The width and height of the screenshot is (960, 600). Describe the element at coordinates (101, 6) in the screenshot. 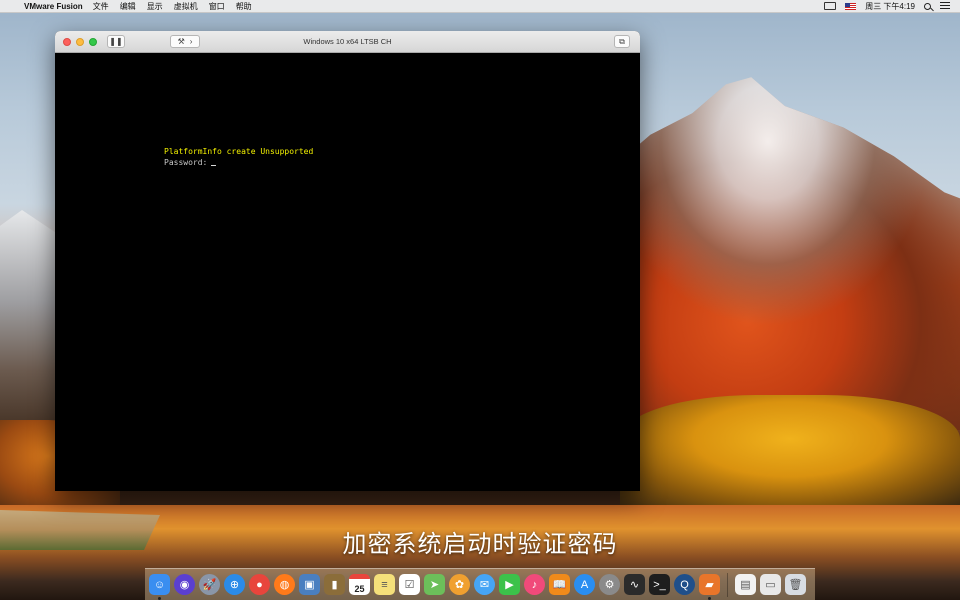

I see `menu-file: 文件` at that location.